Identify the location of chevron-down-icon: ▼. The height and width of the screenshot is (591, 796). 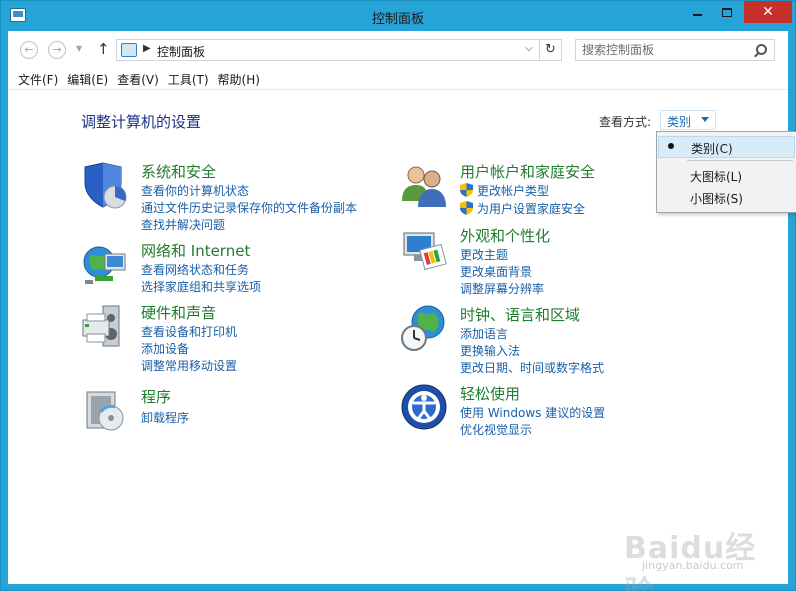
(79, 48).